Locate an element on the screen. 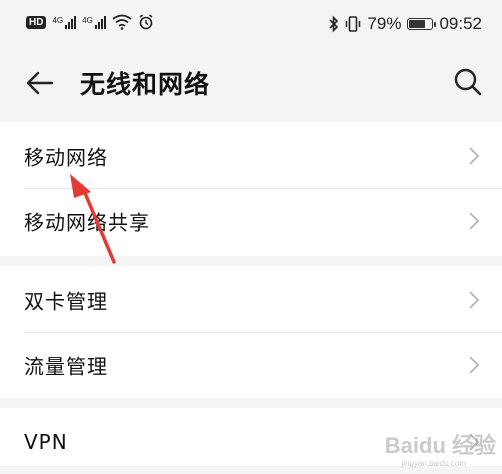 The height and width of the screenshot is (474, 502). vibrate-icon is located at coordinates (353, 24).